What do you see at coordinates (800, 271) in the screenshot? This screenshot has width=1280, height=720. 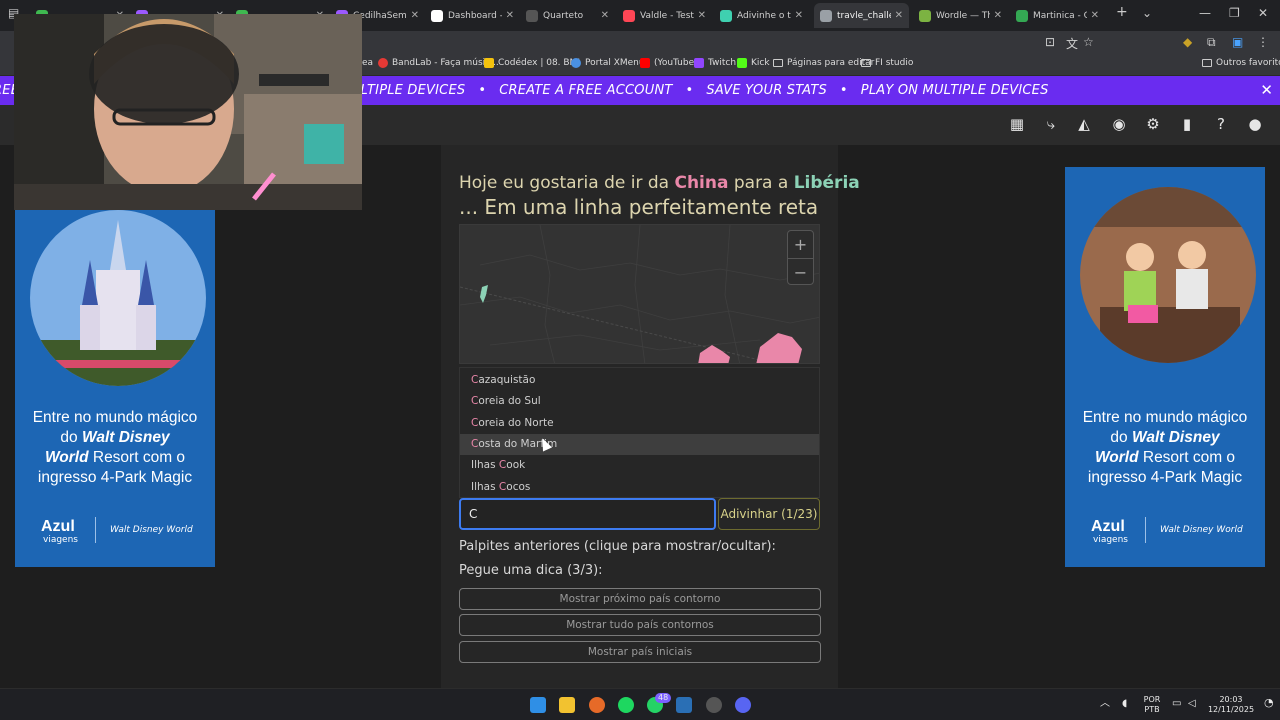 I see `zoom-out-button: −` at bounding box center [800, 271].